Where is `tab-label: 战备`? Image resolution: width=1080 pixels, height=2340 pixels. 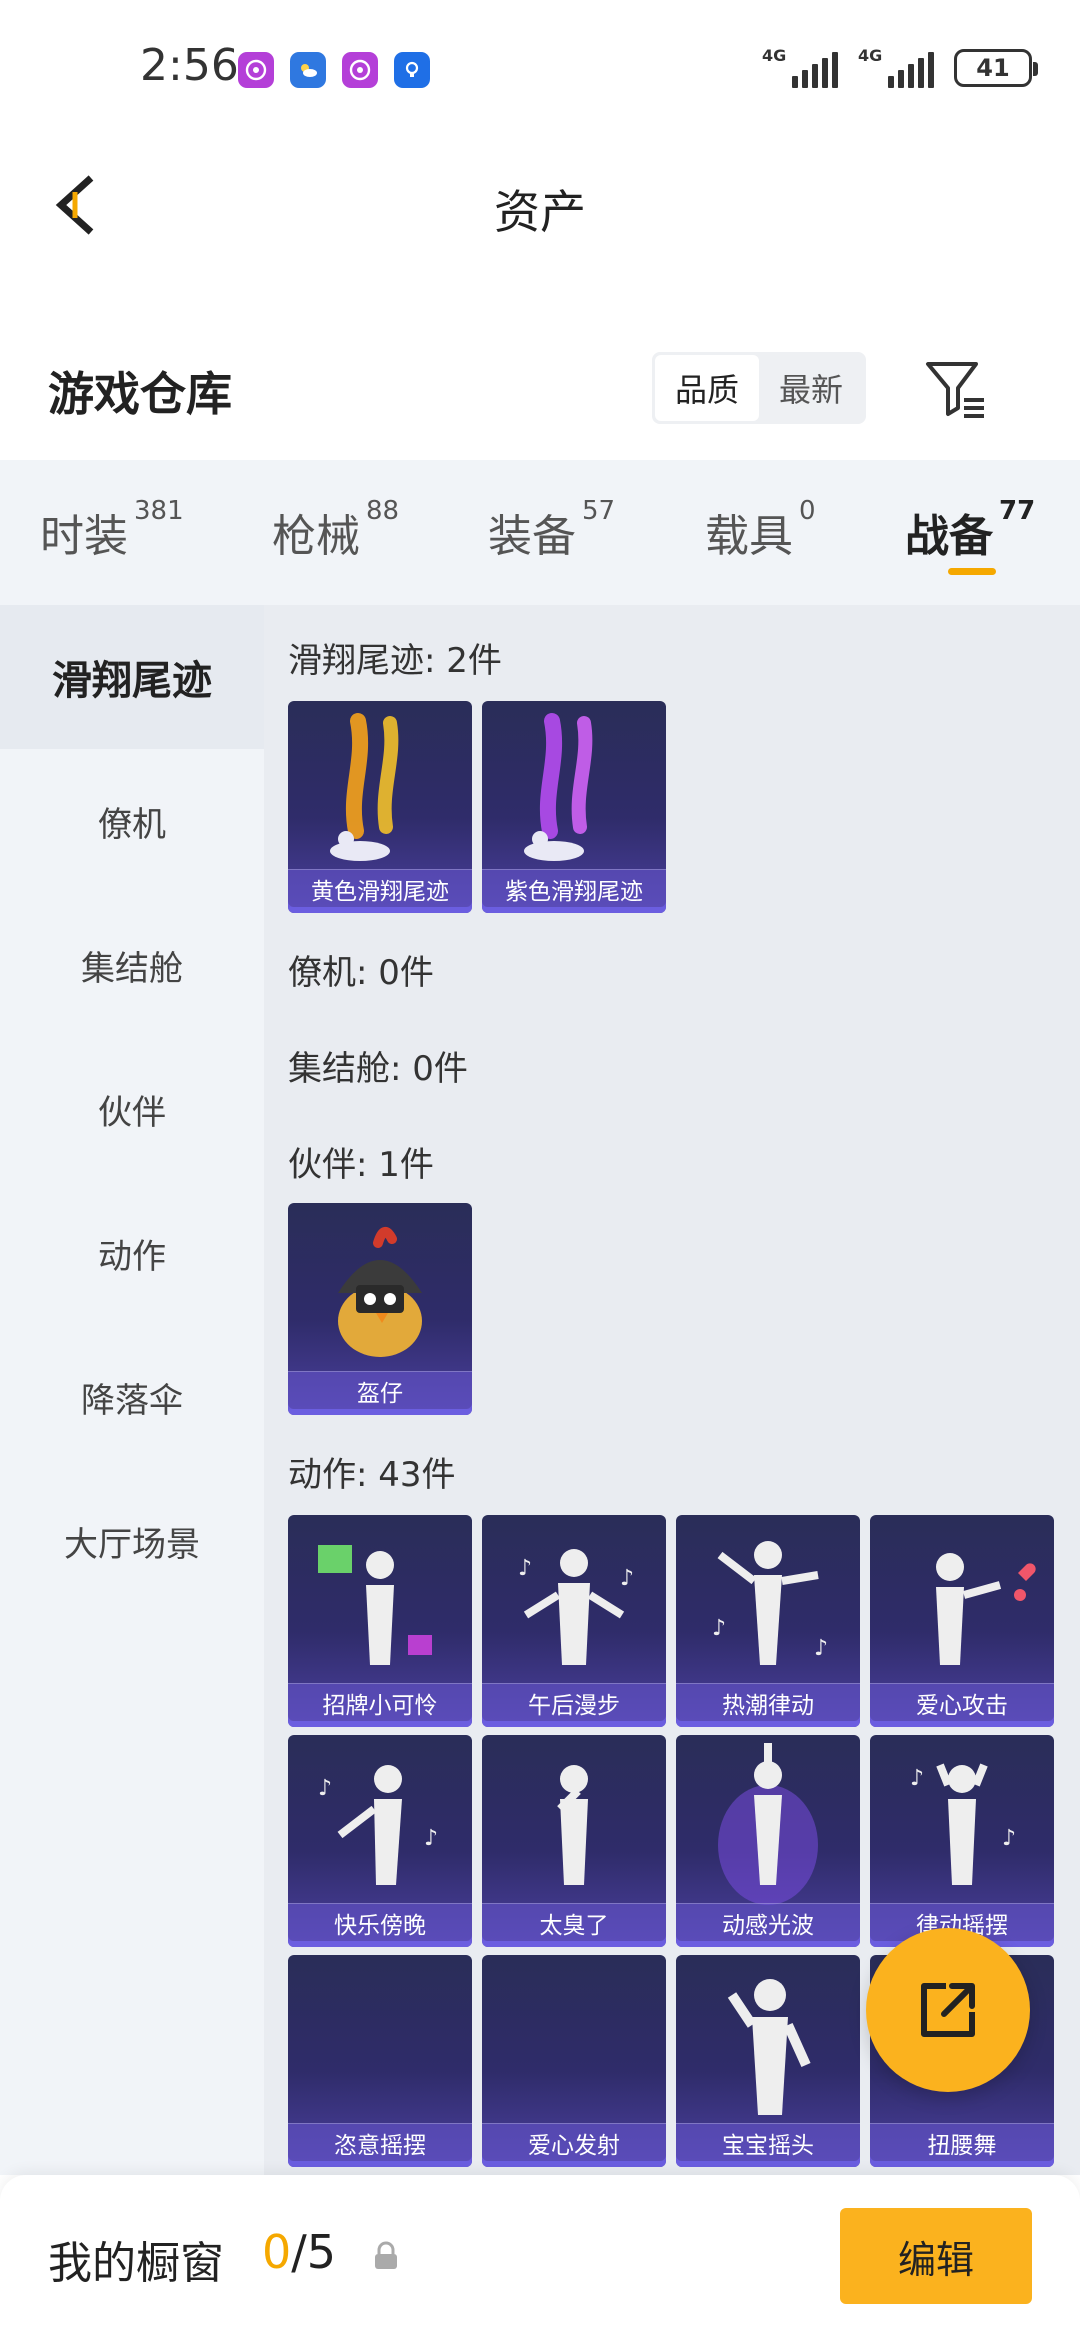 tab-label: 战备 is located at coordinates (949, 536).